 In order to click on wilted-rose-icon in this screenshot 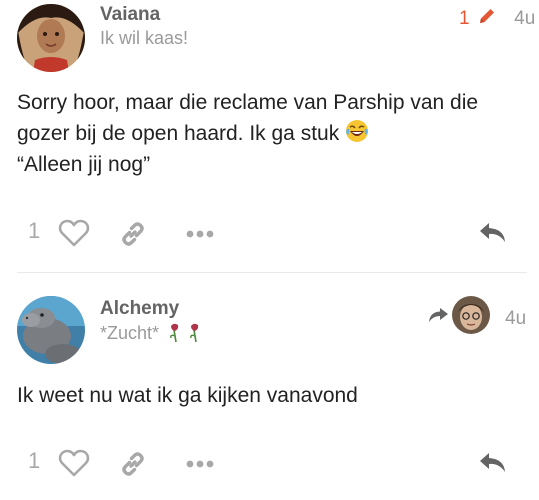, I will do `click(184, 333)`.